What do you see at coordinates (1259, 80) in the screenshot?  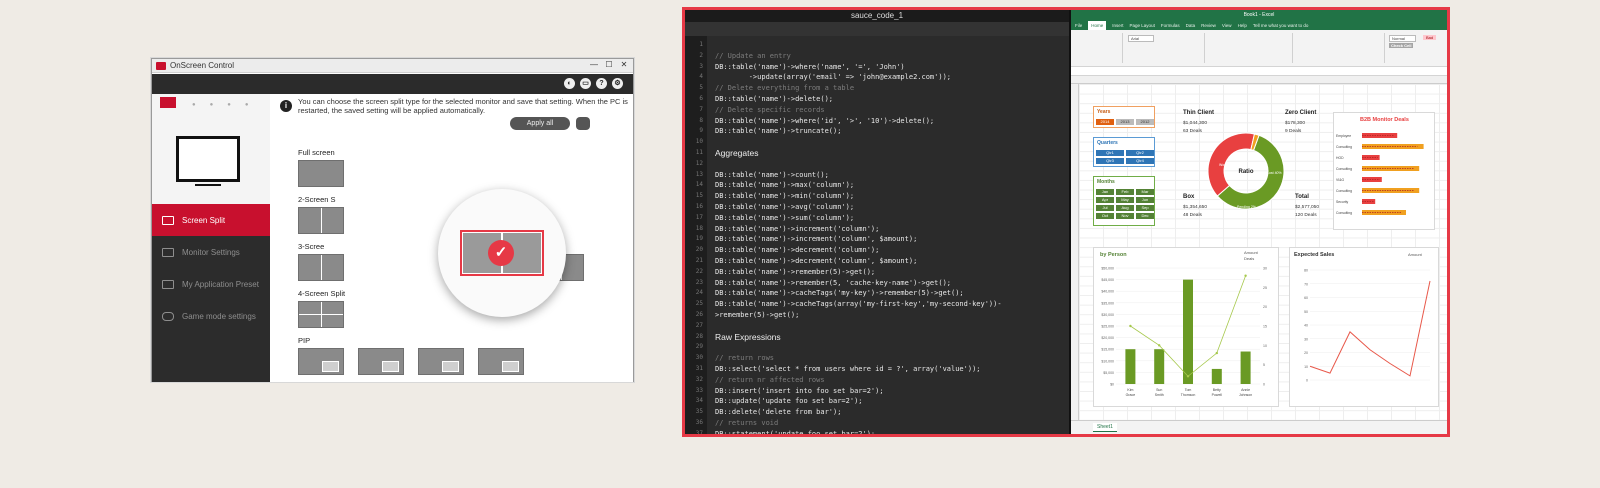 I see `column-headers` at bounding box center [1259, 80].